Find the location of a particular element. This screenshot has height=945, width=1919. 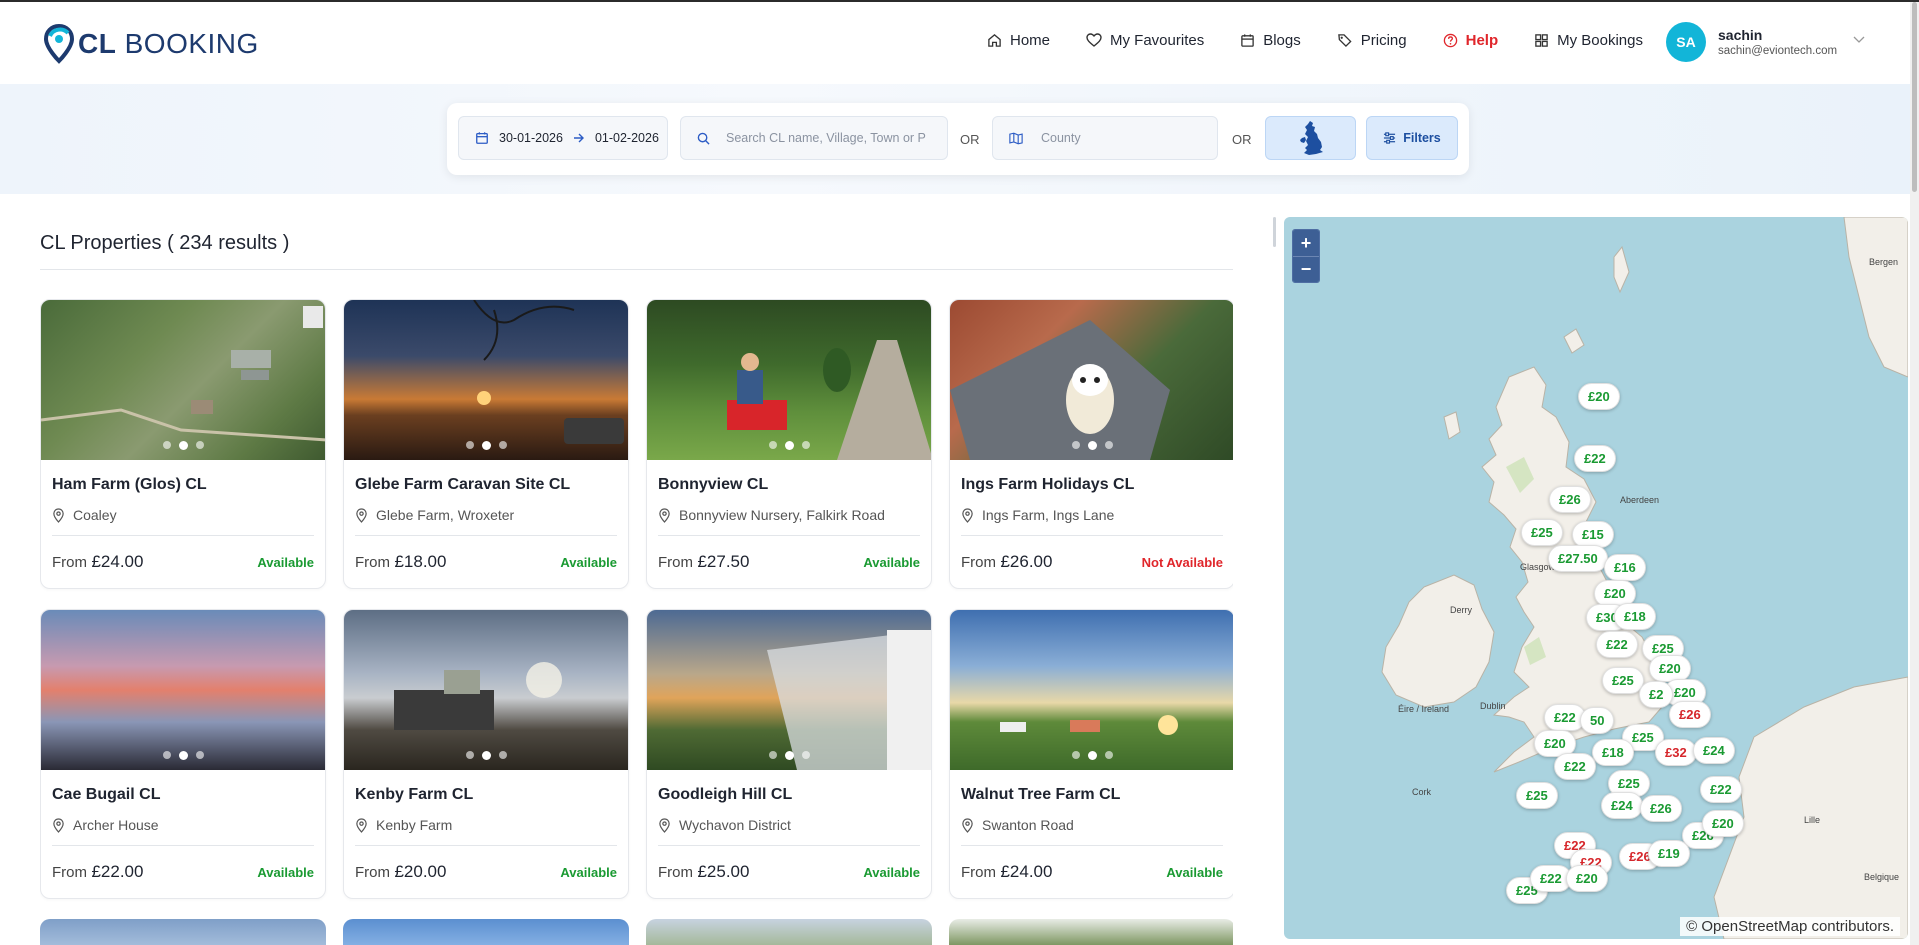

scroll-handle is located at coordinates (1274, 232).